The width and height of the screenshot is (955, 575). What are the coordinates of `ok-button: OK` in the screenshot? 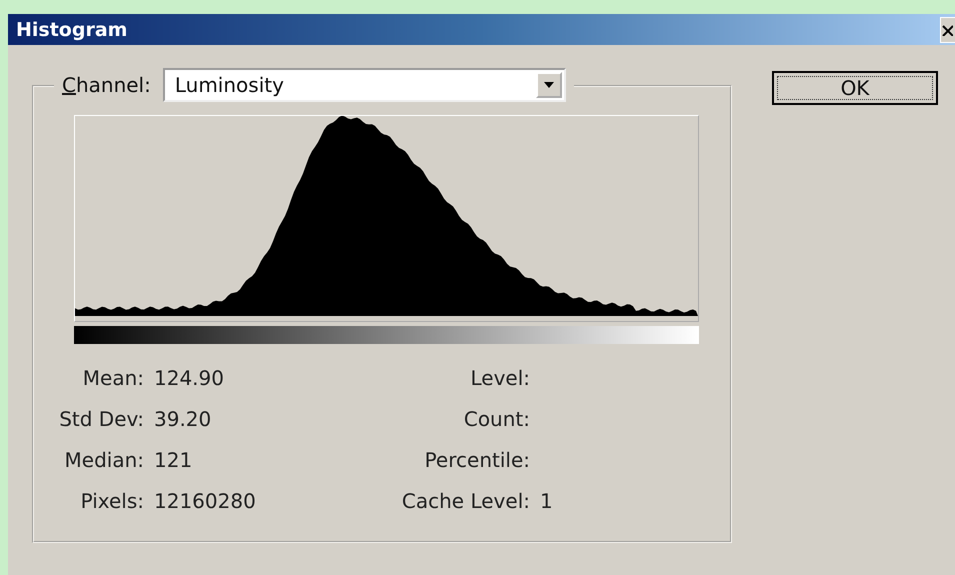 It's located at (855, 88).